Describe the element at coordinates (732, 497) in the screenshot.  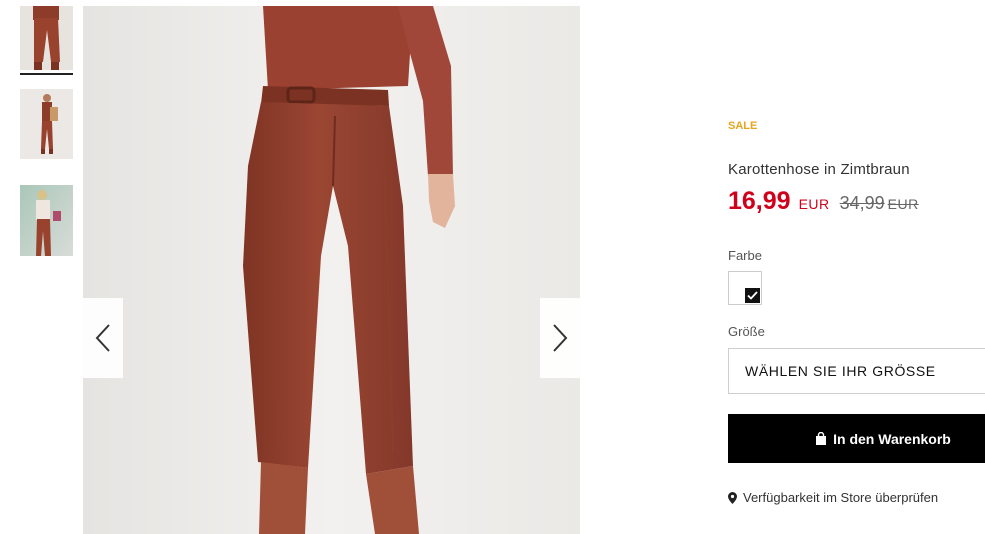
I see `map-pin-icon` at that location.